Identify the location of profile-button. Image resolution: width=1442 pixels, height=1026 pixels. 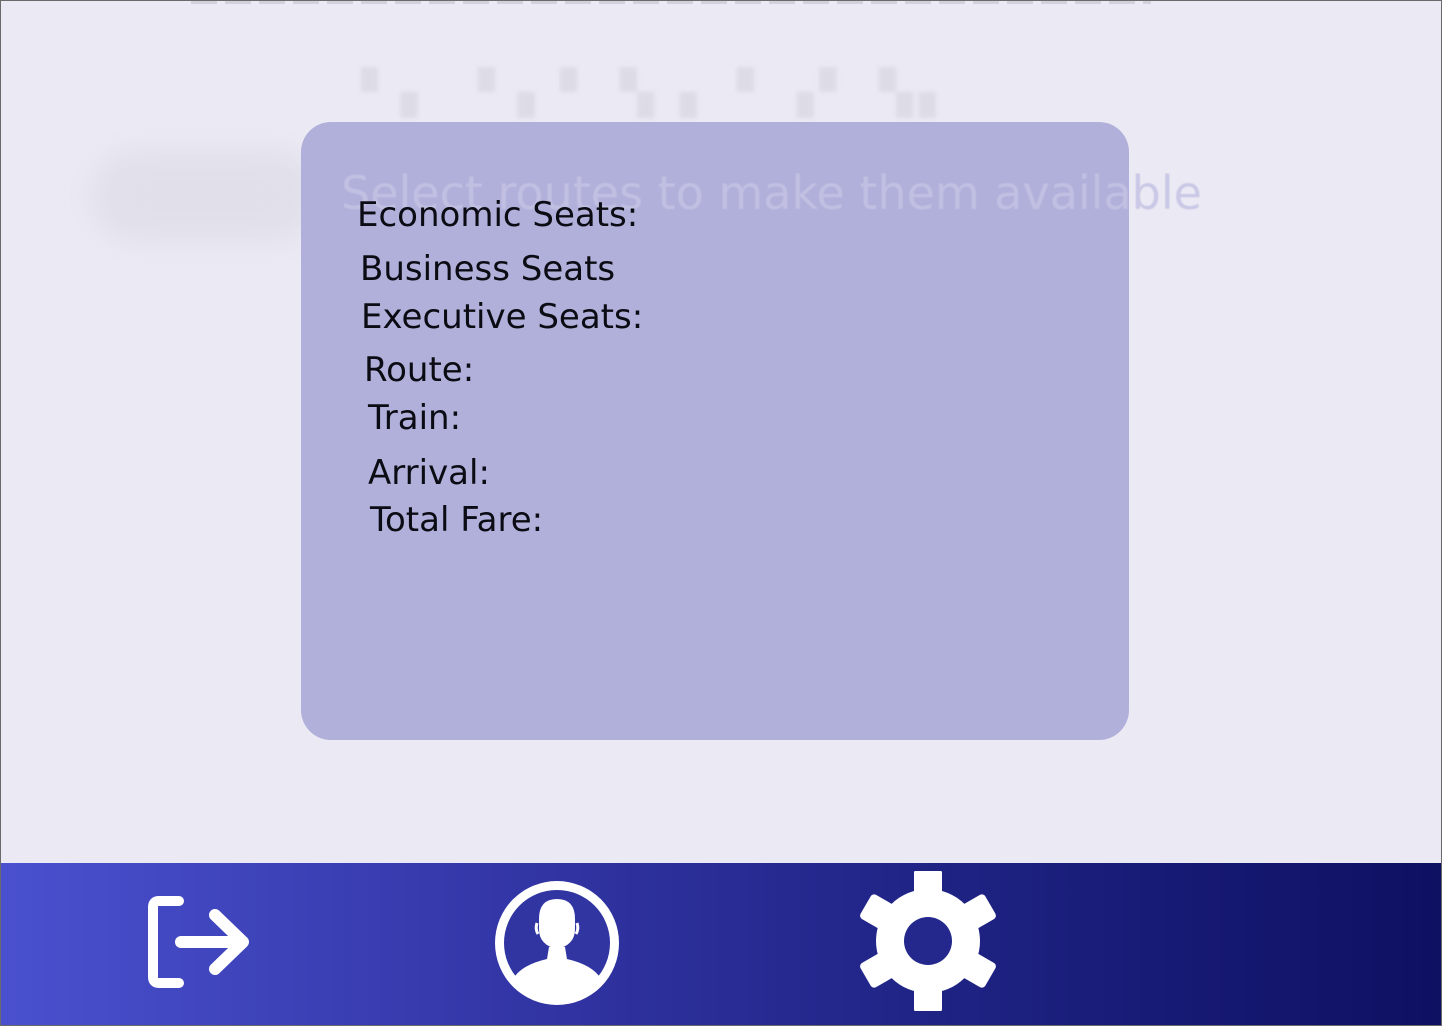
(557, 943).